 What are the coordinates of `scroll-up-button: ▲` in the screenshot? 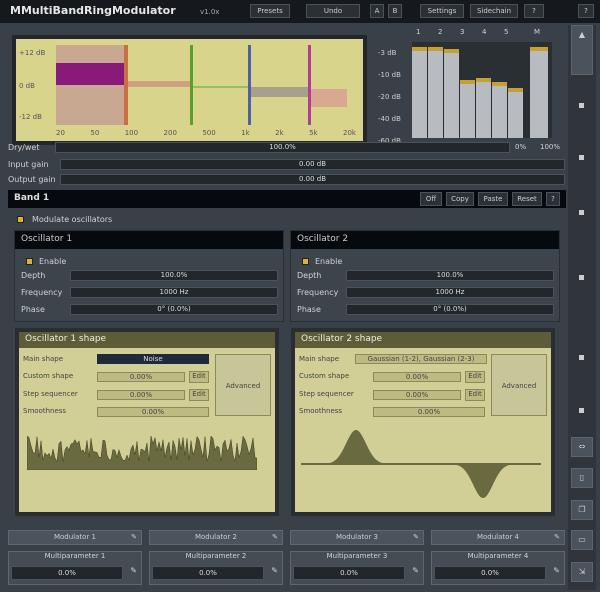 It's located at (582, 50).